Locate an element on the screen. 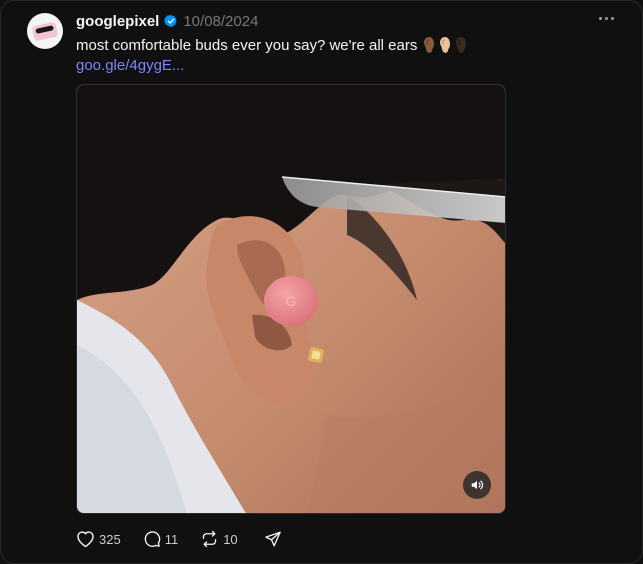 The image size is (643, 564). action-bar: 325 11 10 is located at coordinates (179, 539).